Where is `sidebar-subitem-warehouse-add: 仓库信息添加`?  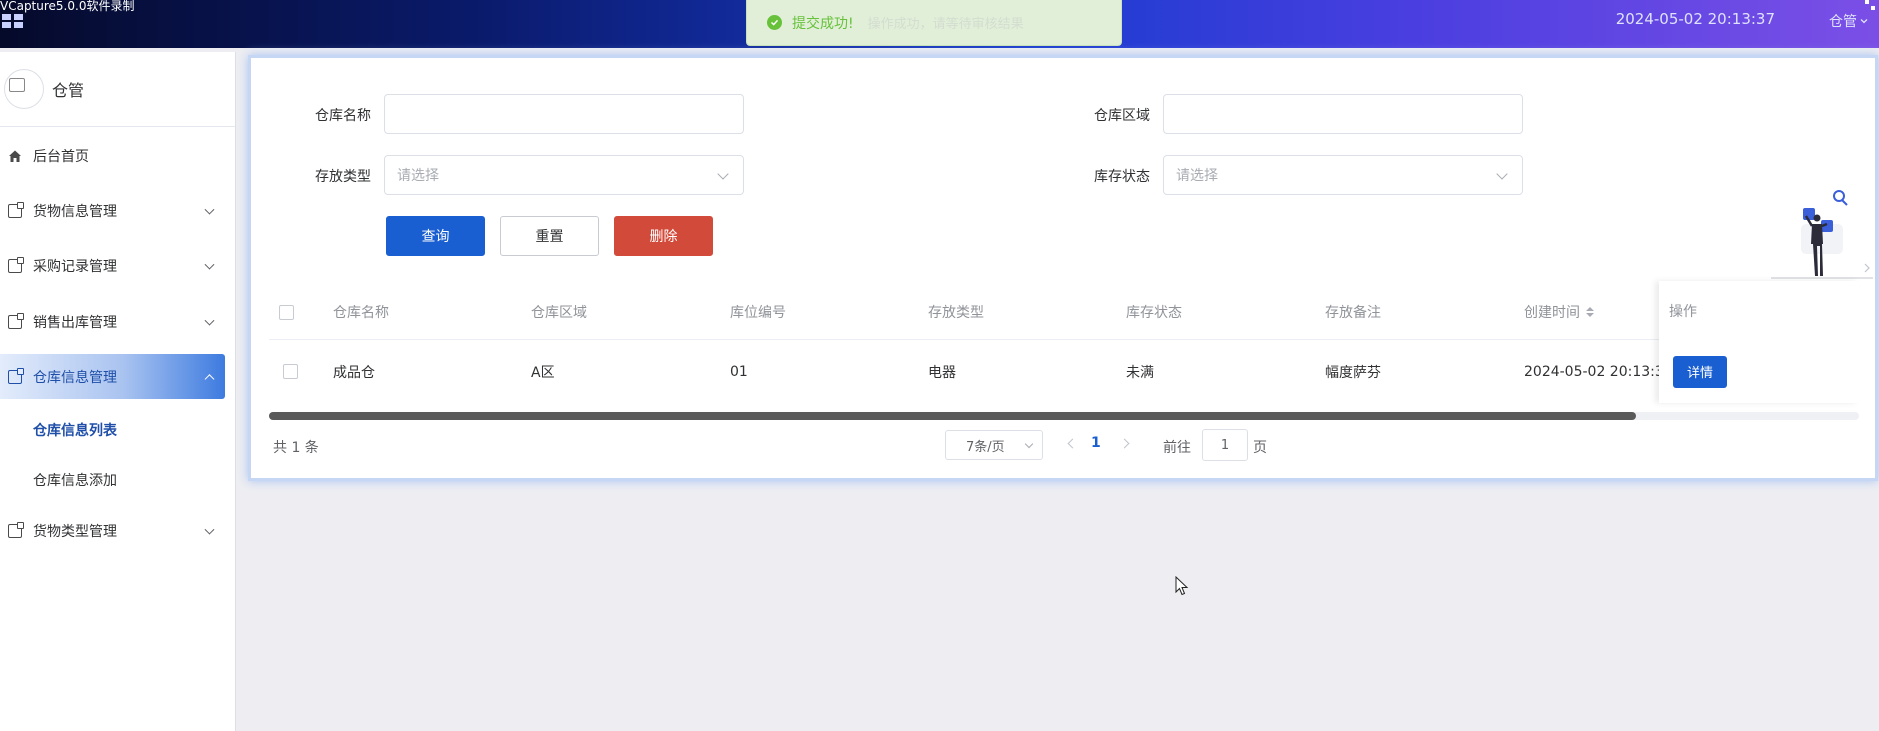 sidebar-subitem-warehouse-add: 仓库信息添加 is located at coordinates (112, 479).